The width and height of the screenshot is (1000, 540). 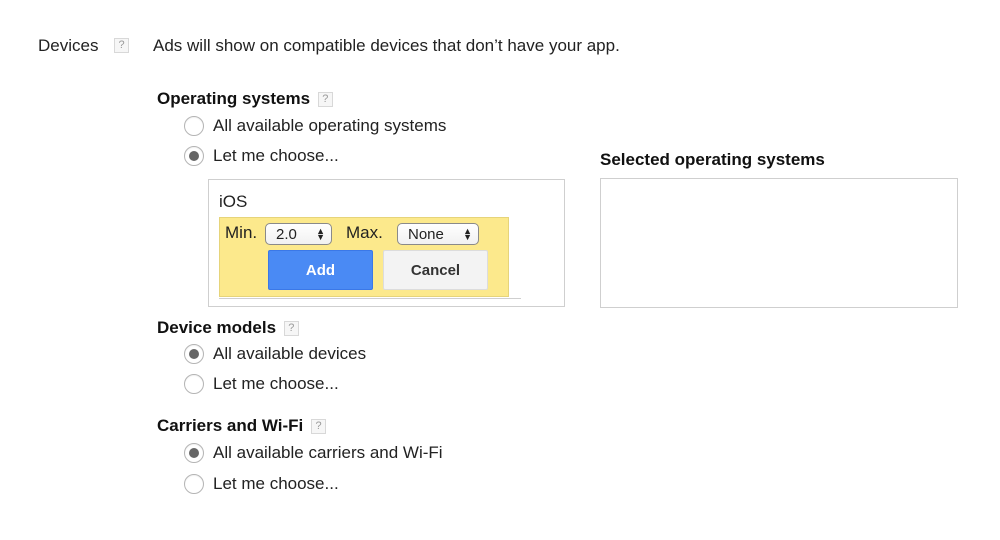 What do you see at coordinates (241, 232) in the screenshot?
I see `min-version-label: Min.` at bounding box center [241, 232].